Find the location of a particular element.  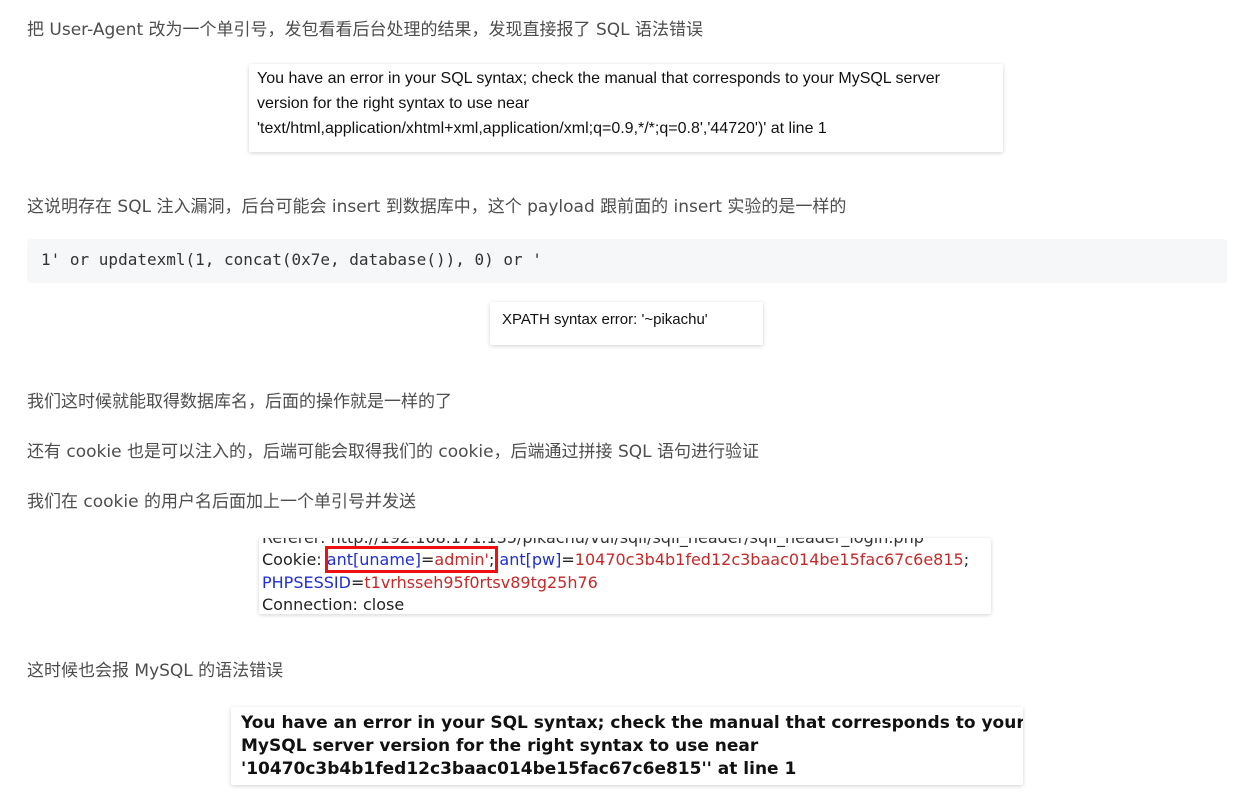

session-value: t1vrhsseh95f0rtsv89tg25h76 is located at coordinates (481, 582).